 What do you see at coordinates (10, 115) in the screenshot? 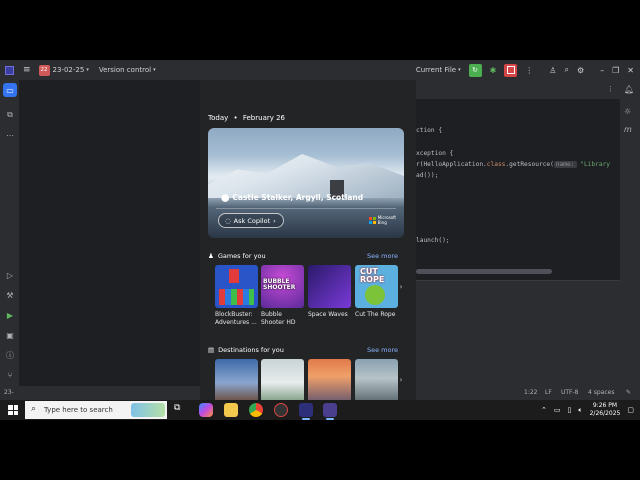
I see `structure-icon: ⧉` at bounding box center [10, 115].